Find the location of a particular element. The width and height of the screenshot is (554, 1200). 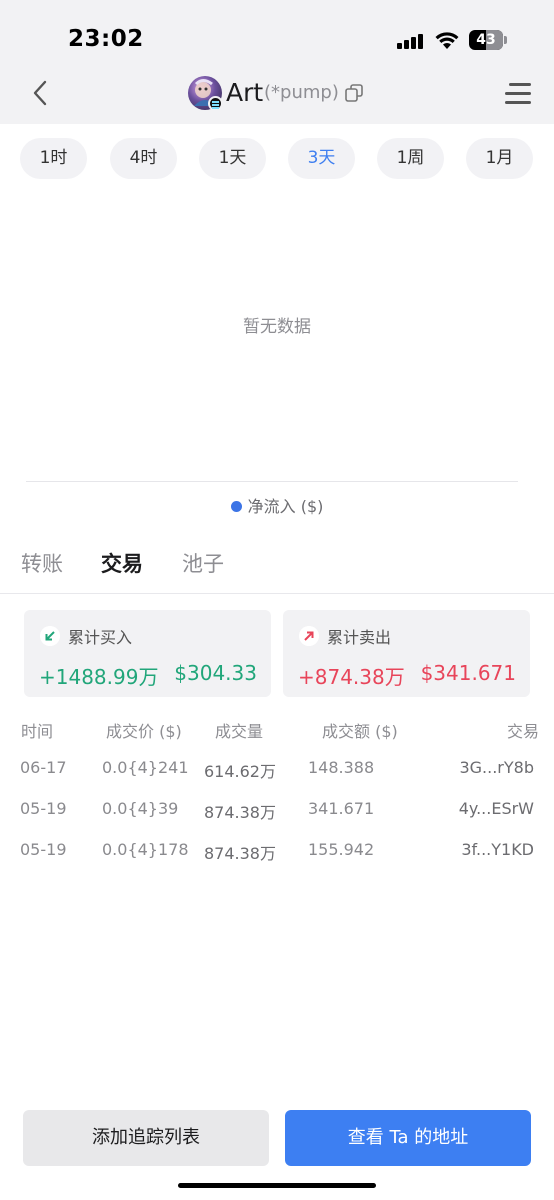

tab-transfers: 转账 is located at coordinates (42, 563).